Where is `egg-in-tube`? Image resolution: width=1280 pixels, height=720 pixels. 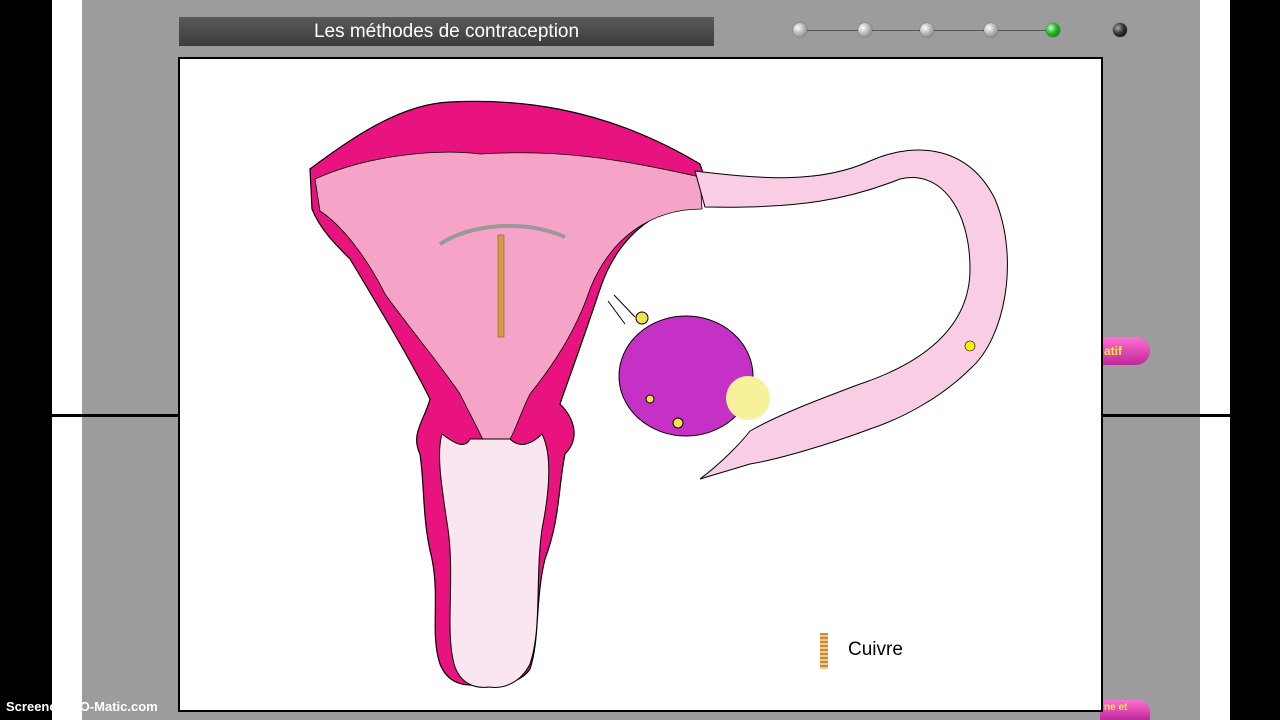 egg-in-tube is located at coordinates (970, 346).